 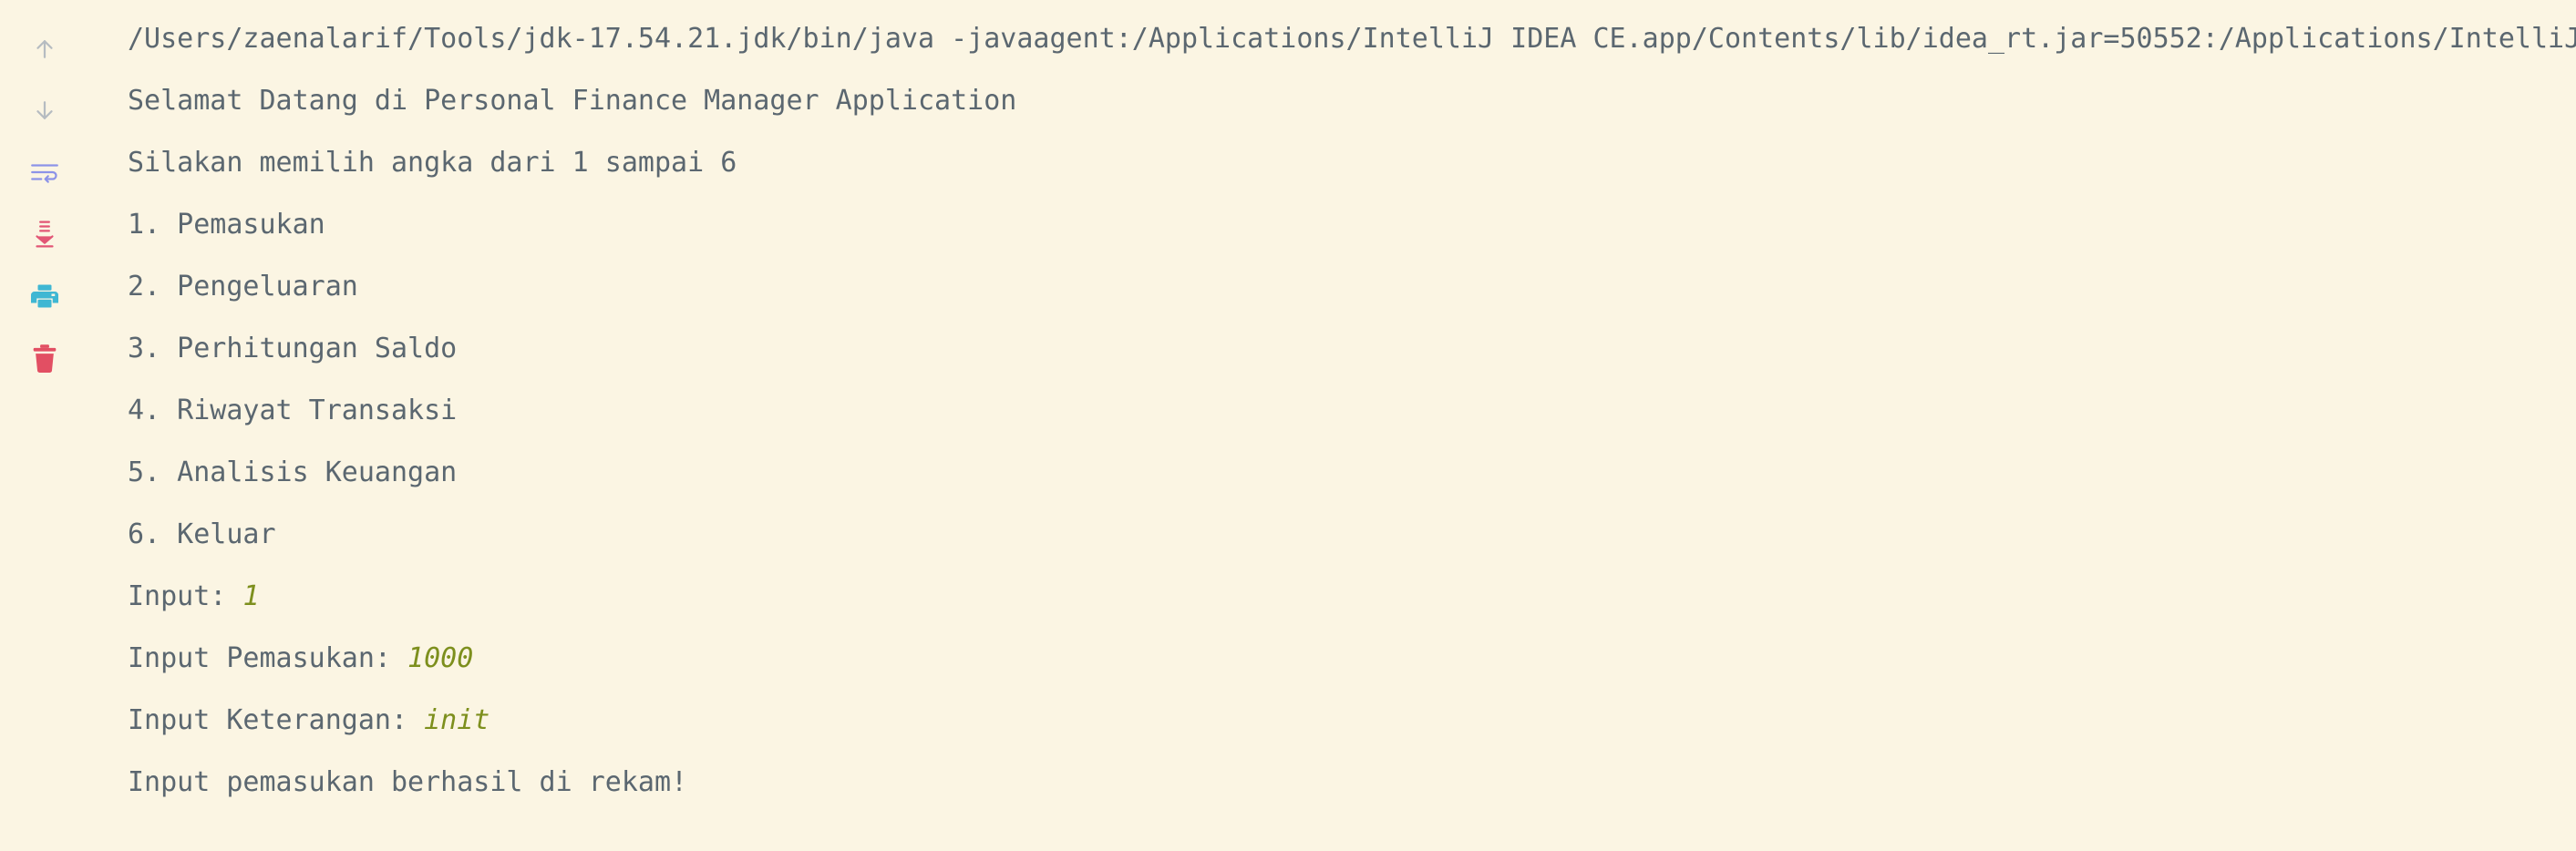 I want to click on print-icon, so click(x=44, y=296).